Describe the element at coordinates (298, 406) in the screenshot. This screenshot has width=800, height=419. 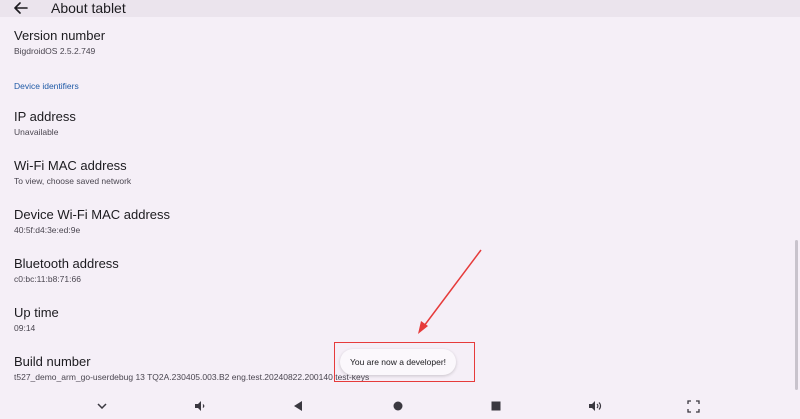
I see `back-triangle-icon` at that location.